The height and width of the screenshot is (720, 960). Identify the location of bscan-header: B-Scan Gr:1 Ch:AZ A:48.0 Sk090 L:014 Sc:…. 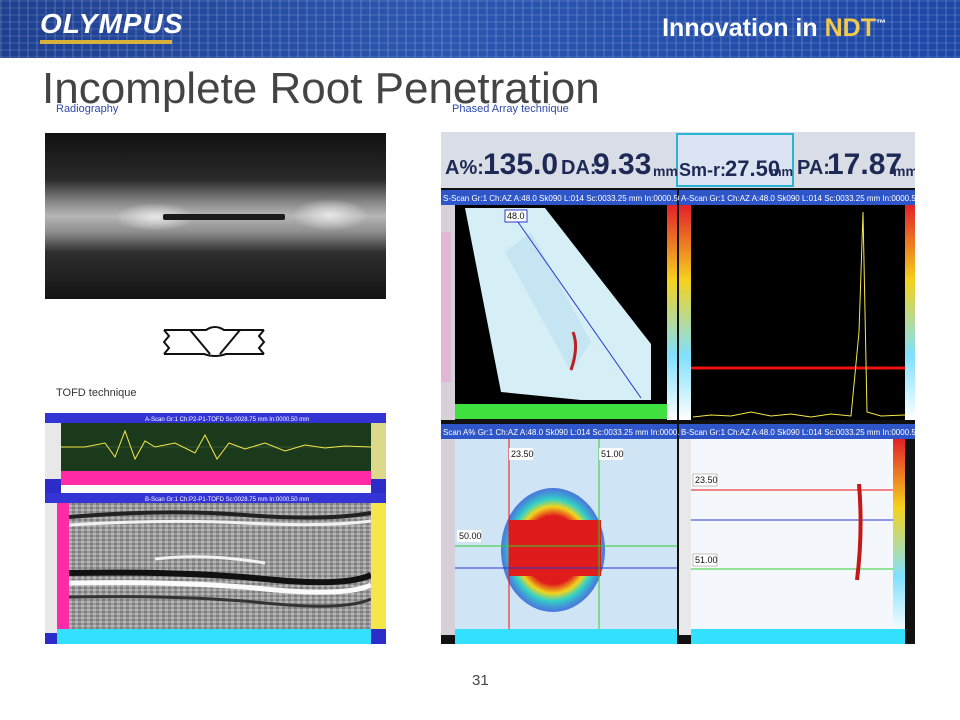
(798, 432).